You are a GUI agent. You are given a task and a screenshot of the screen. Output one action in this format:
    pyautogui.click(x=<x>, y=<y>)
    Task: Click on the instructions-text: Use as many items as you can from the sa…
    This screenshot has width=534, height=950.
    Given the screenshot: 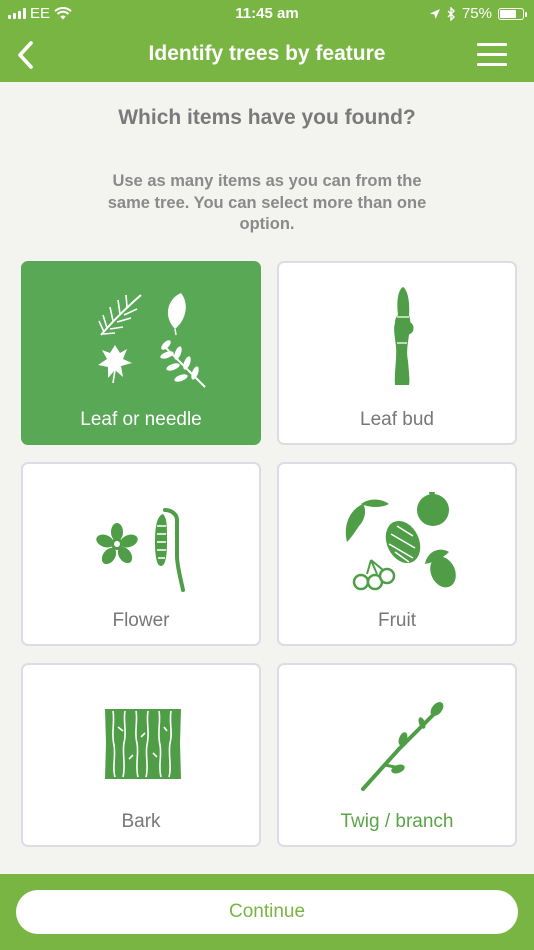 What is the action you would take?
    pyautogui.click(x=267, y=202)
    